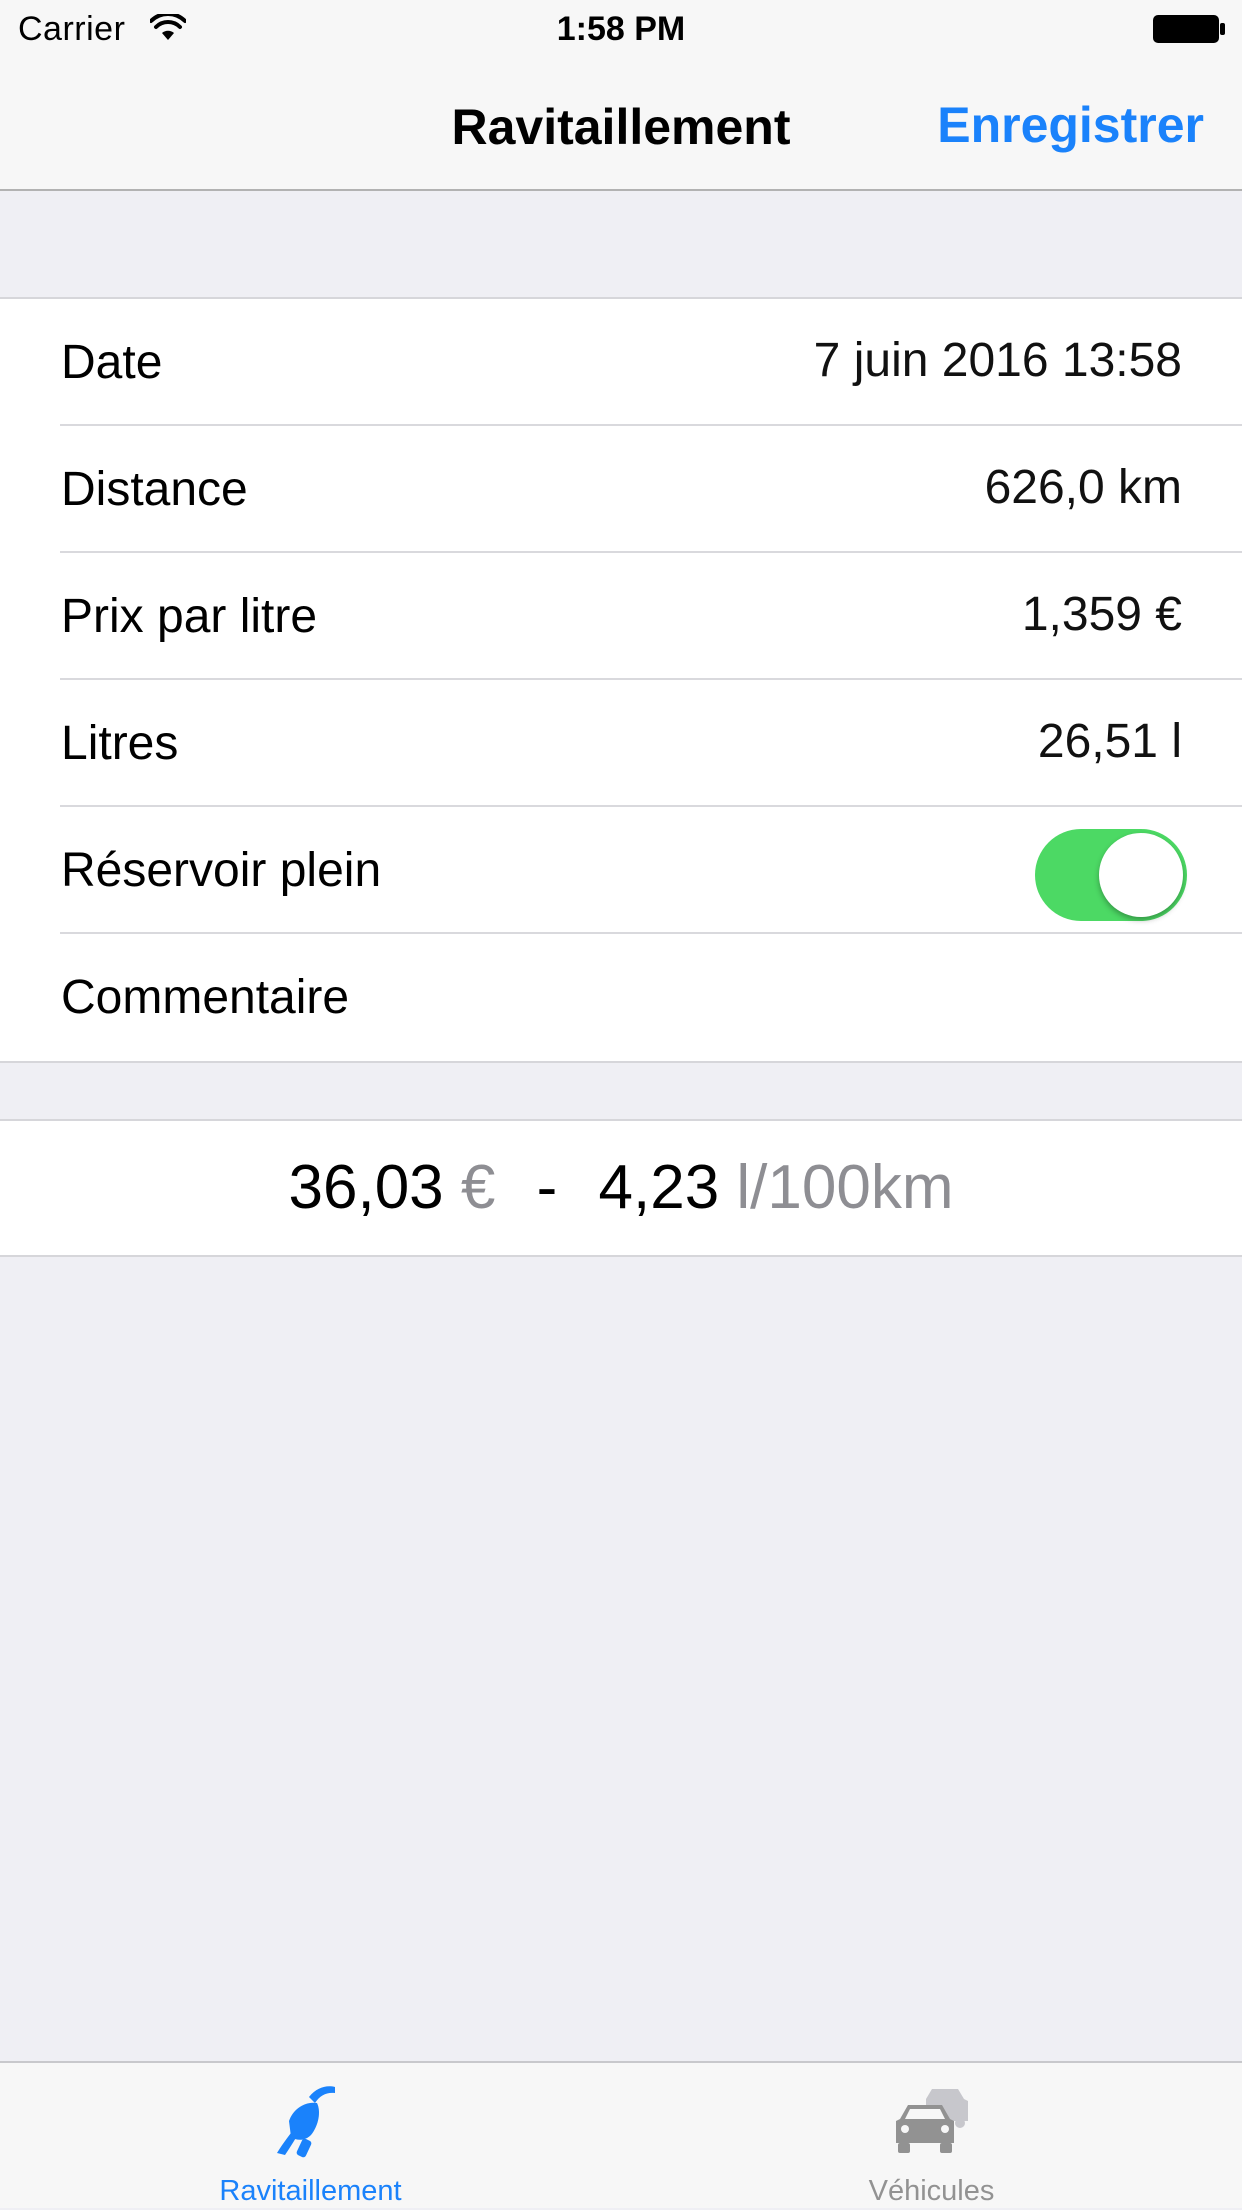 The width and height of the screenshot is (1242, 2210). I want to click on price-per-litre-row: Prix par litre 1,359 €, so click(651, 616).